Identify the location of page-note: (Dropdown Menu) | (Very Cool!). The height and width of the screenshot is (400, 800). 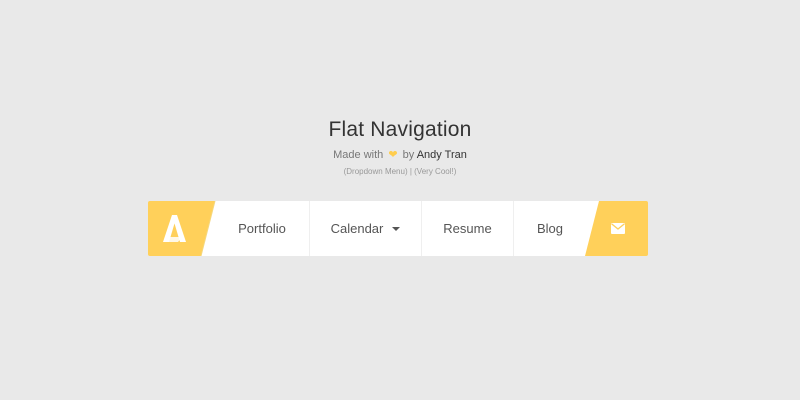
(400, 171).